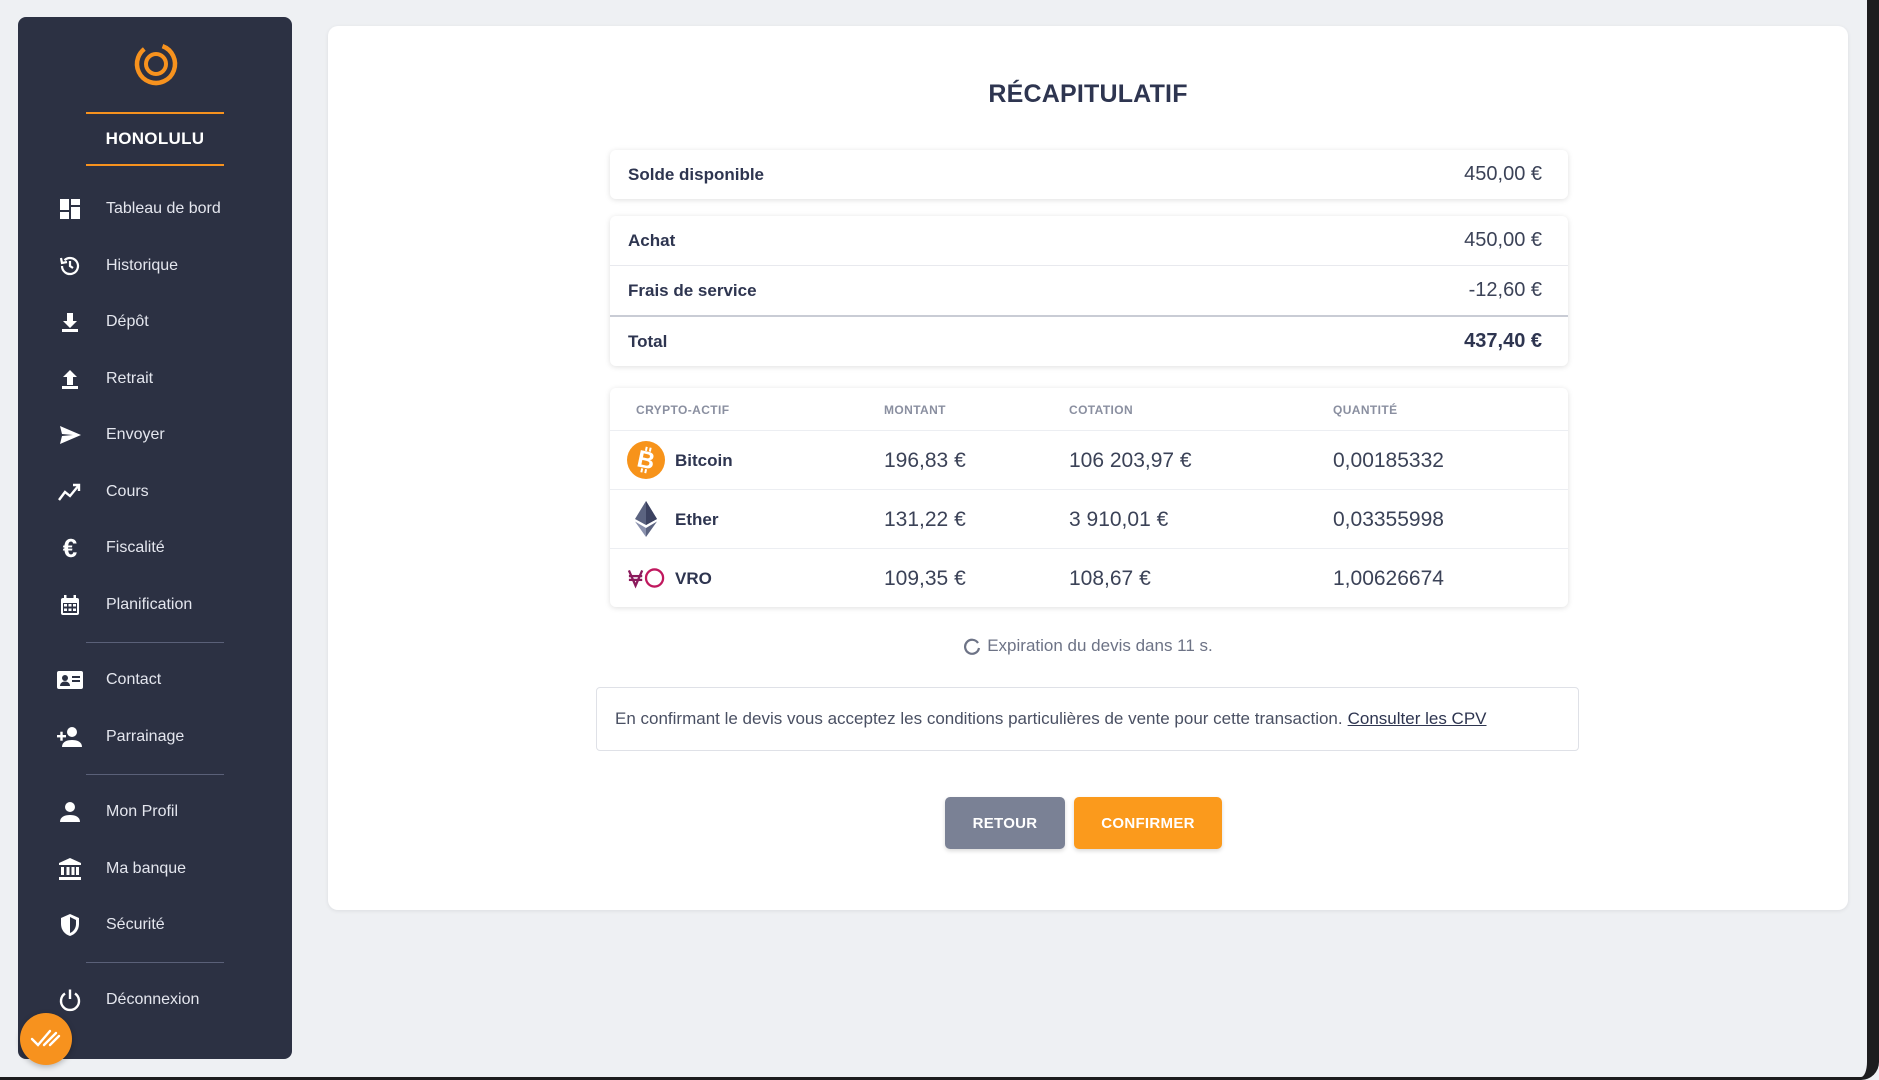 The height and width of the screenshot is (1080, 1879). I want to click on expiry-text: Expiration du devis dans 11 s., so click(1100, 645).